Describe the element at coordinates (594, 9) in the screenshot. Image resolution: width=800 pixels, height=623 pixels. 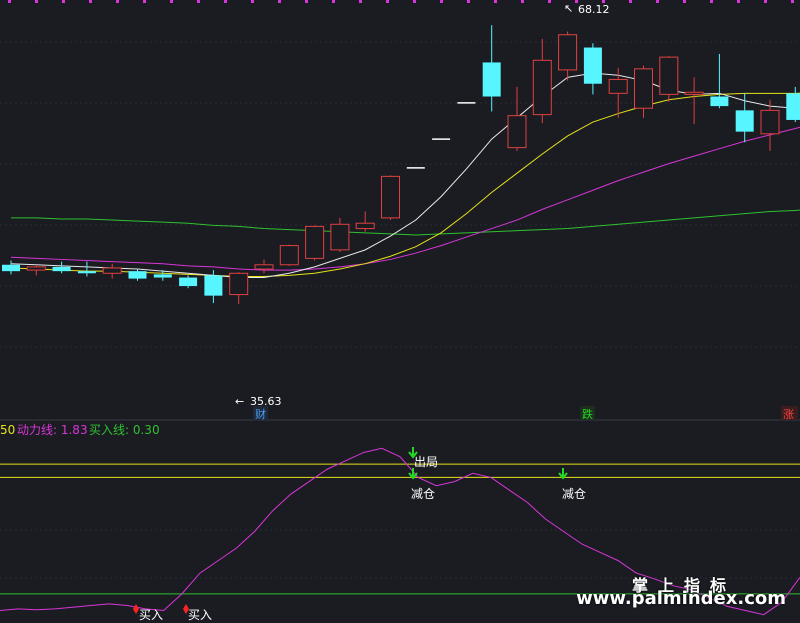
I see `high-price-label: 68.12` at that location.